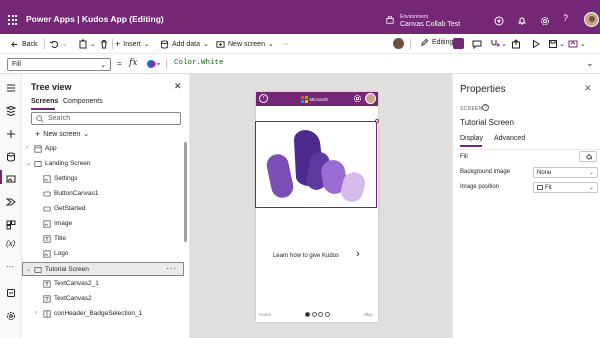  What do you see at coordinates (11, 179) in the screenshot?
I see `media-icon` at bounding box center [11, 179].